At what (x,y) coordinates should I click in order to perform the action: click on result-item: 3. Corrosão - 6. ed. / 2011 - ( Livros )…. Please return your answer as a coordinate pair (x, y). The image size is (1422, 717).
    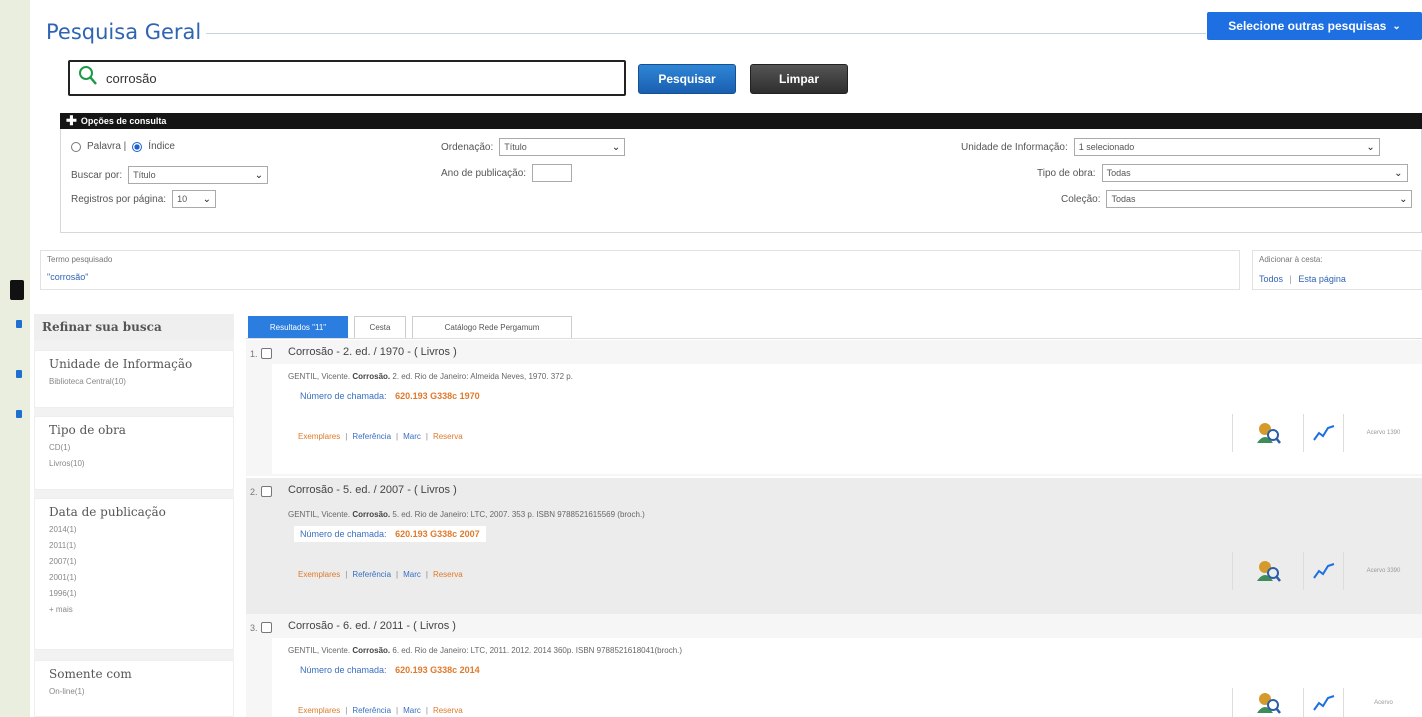
    Looking at the image, I should click on (834, 665).